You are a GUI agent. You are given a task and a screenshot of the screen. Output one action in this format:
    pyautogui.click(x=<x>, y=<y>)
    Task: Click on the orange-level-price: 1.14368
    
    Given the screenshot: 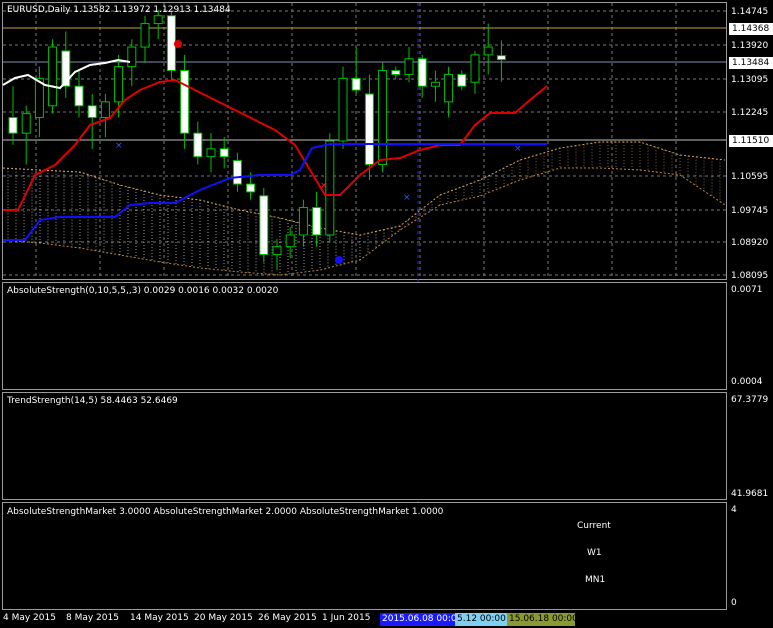 What is the action you would take?
    pyautogui.click(x=751, y=29)
    